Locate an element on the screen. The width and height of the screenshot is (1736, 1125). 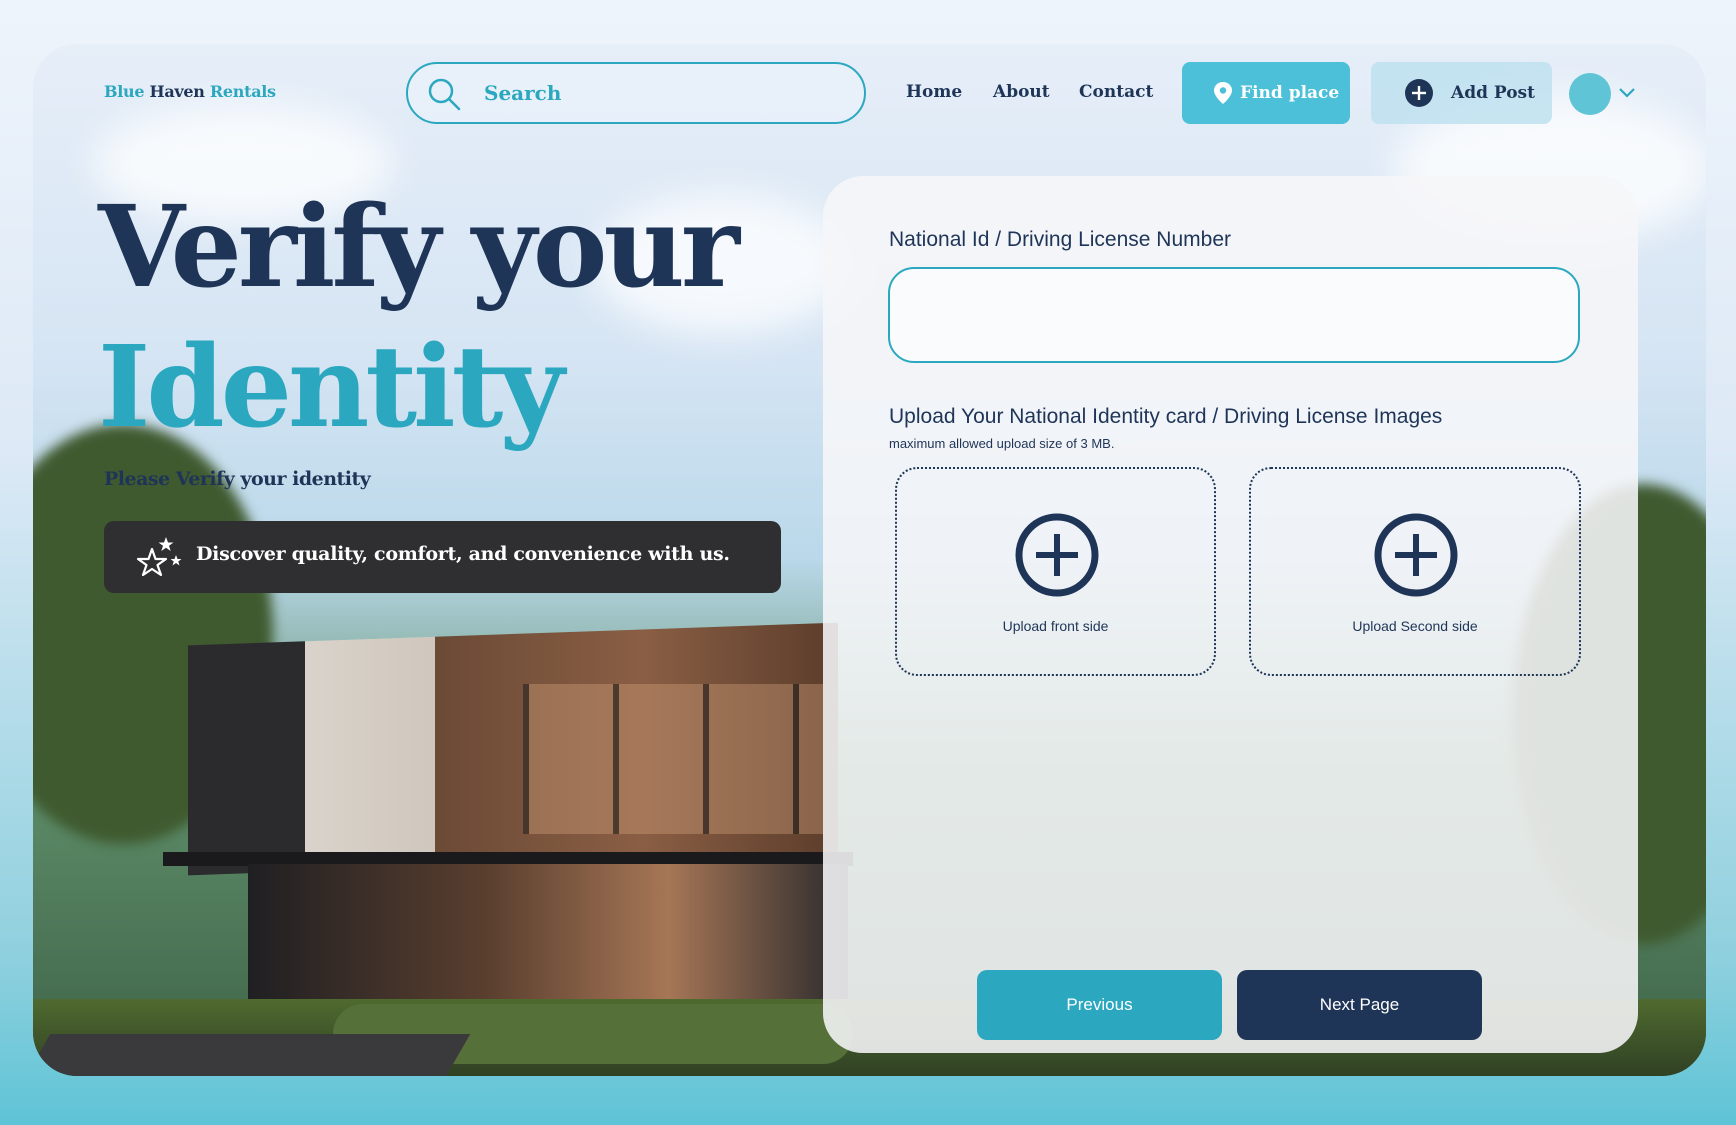
brand-word-rentals: Rentals is located at coordinates (242, 91).